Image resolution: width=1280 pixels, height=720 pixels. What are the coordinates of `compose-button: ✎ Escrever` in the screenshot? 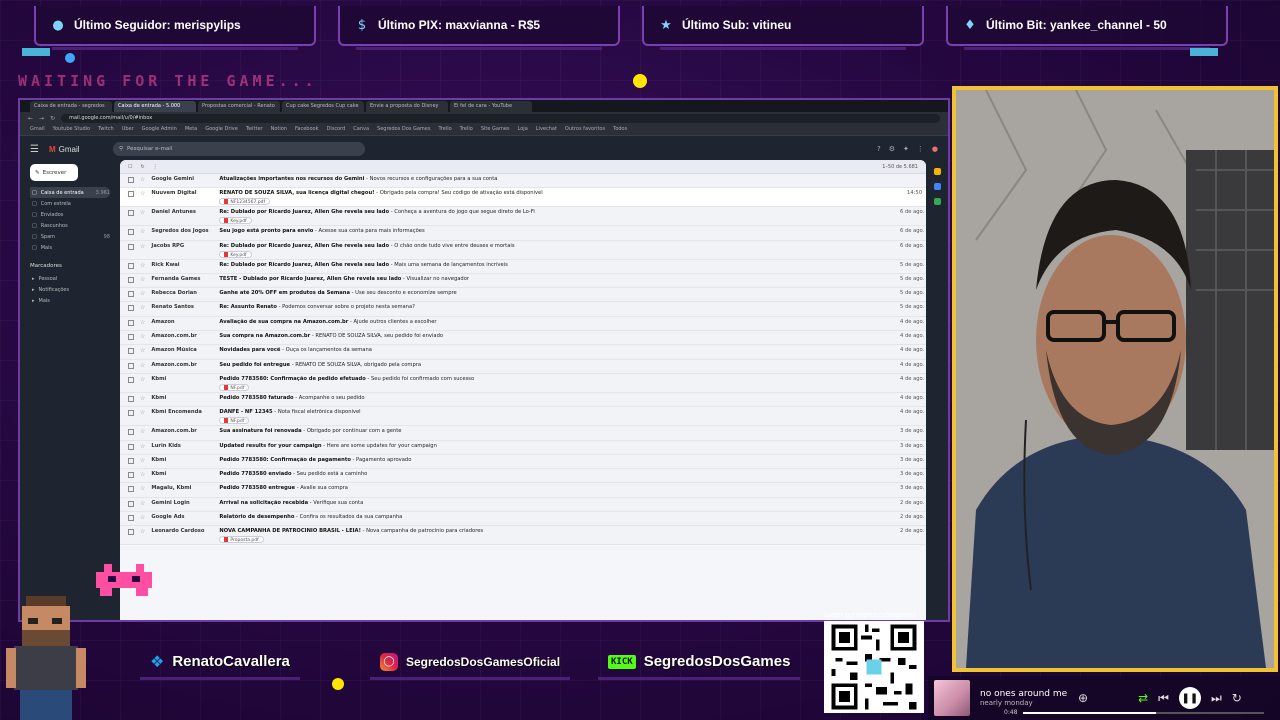 It's located at (54, 172).